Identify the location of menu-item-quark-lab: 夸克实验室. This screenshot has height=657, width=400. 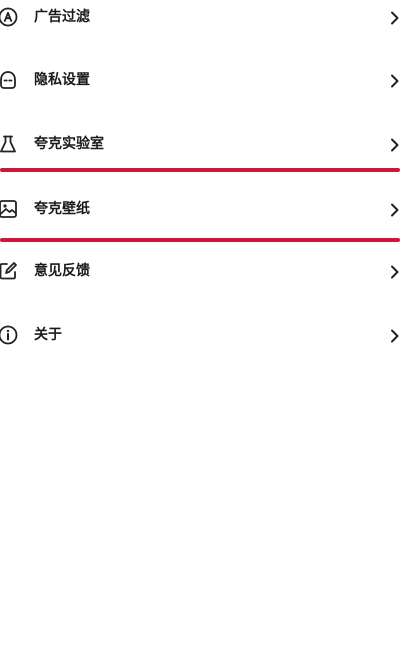
(200, 146).